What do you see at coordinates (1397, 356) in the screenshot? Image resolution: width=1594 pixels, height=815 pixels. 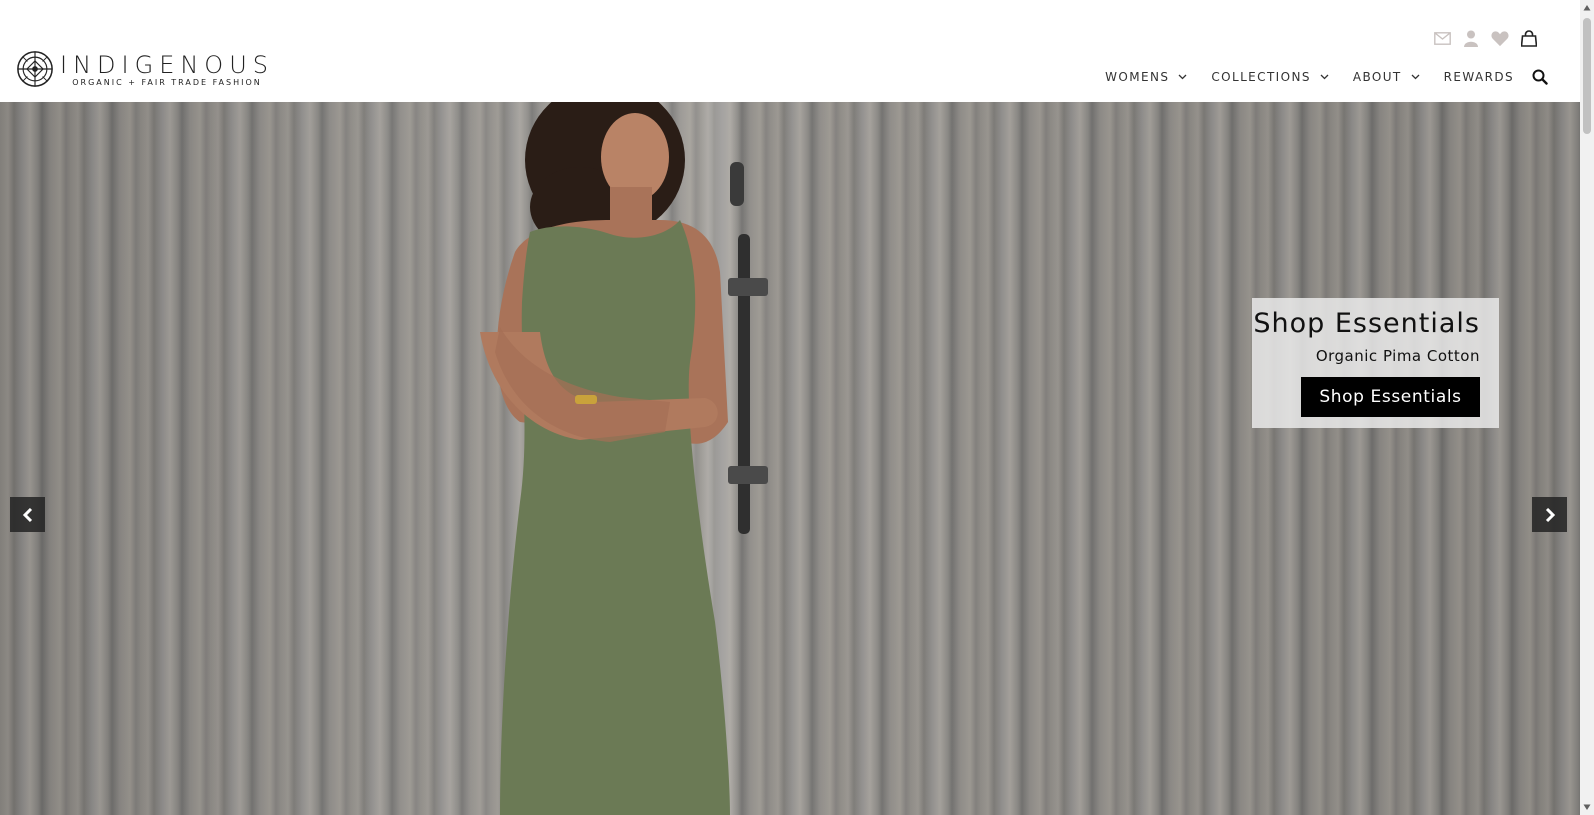 I see `promo-subtitle: Organic Pima Cotton` at bounding box center [1397, 356].